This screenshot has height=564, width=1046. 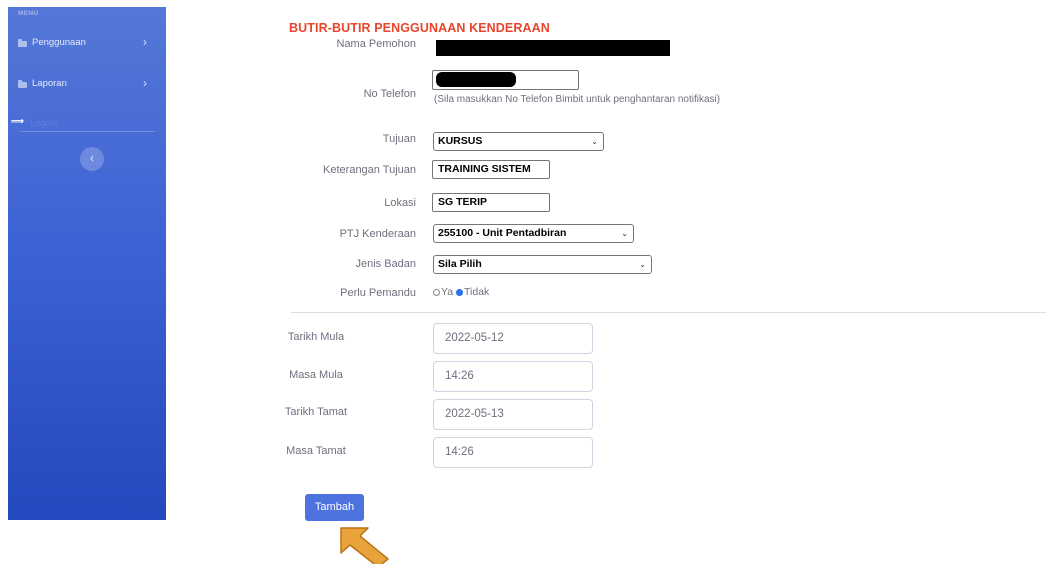 I want to click on tujuan-label: Tujuan, so click(x=399, y=139).